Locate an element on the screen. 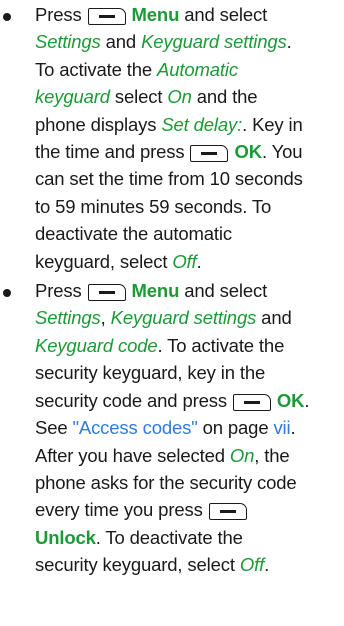  text-run: keyguard, select is located at coordinates (104, 261).